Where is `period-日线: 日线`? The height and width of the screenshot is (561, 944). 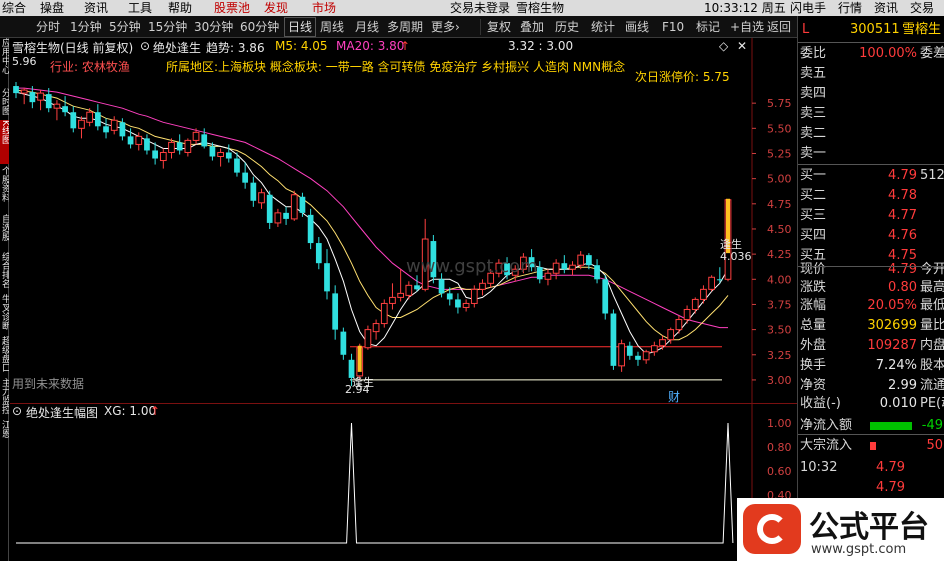
period-日线: 日线 is located at coordinates (300, 27).